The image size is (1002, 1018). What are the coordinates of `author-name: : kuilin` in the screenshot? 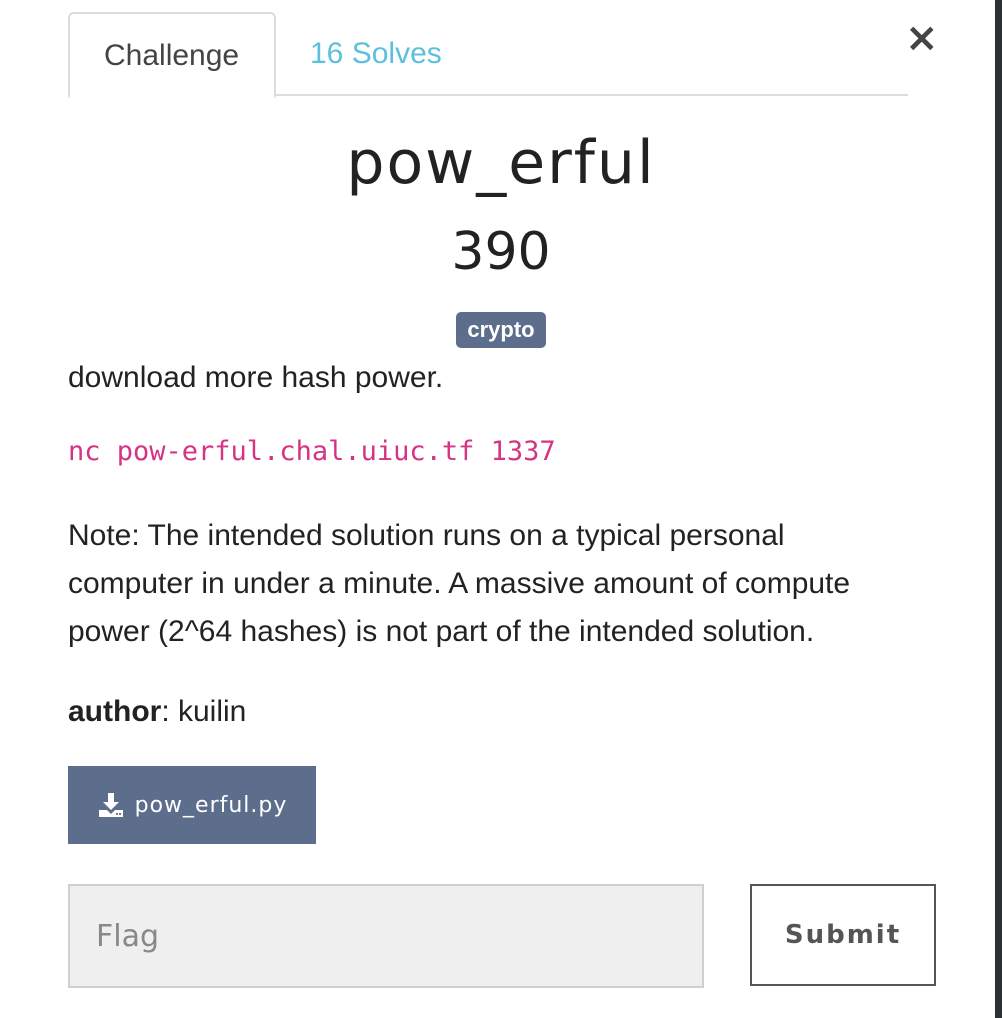 It's located at (204, 711).